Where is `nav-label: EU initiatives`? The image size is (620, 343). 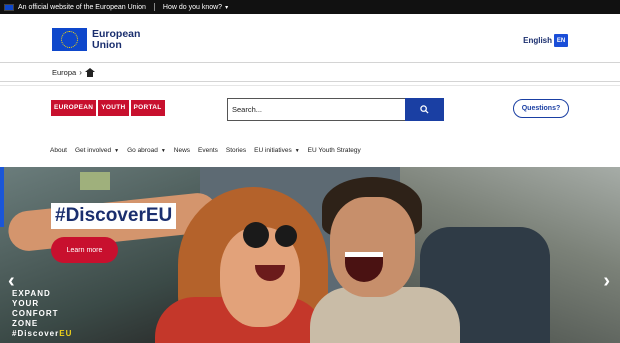 nav-label: EU initiatives is located at coordinates (273, 150).